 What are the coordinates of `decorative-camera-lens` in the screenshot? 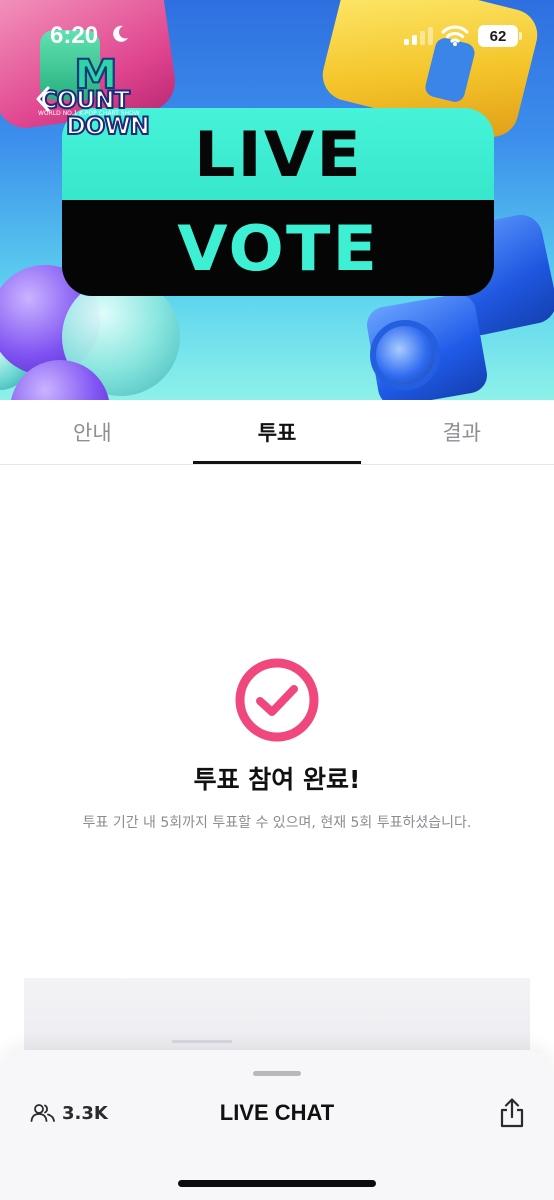 It's located at (405, 355).